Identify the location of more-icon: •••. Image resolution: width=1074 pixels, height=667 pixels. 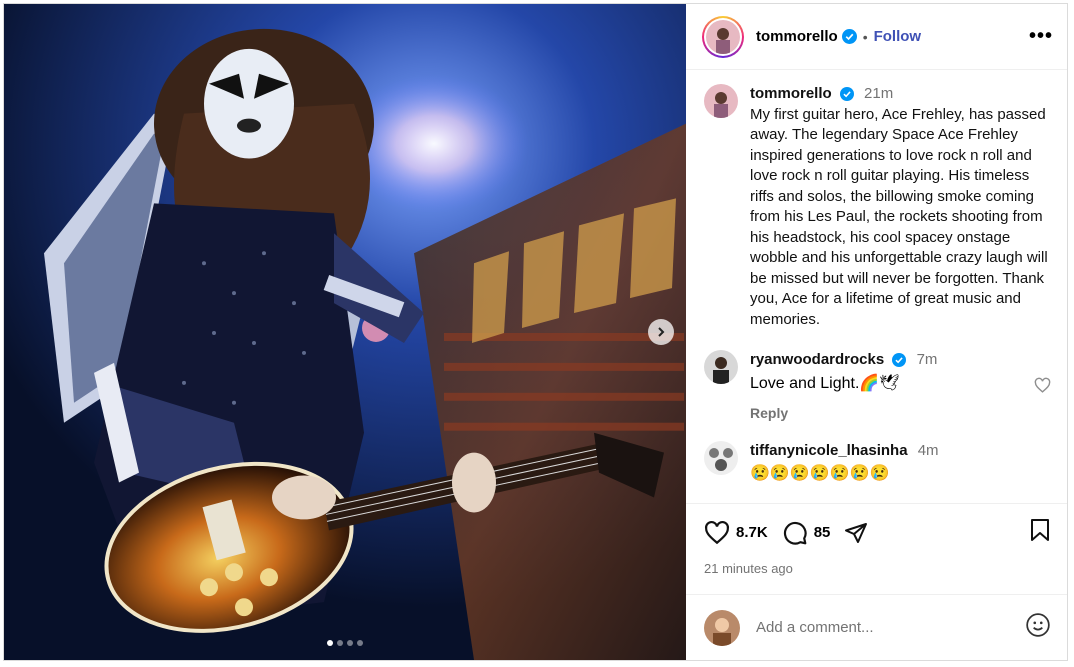
(1040, 36).